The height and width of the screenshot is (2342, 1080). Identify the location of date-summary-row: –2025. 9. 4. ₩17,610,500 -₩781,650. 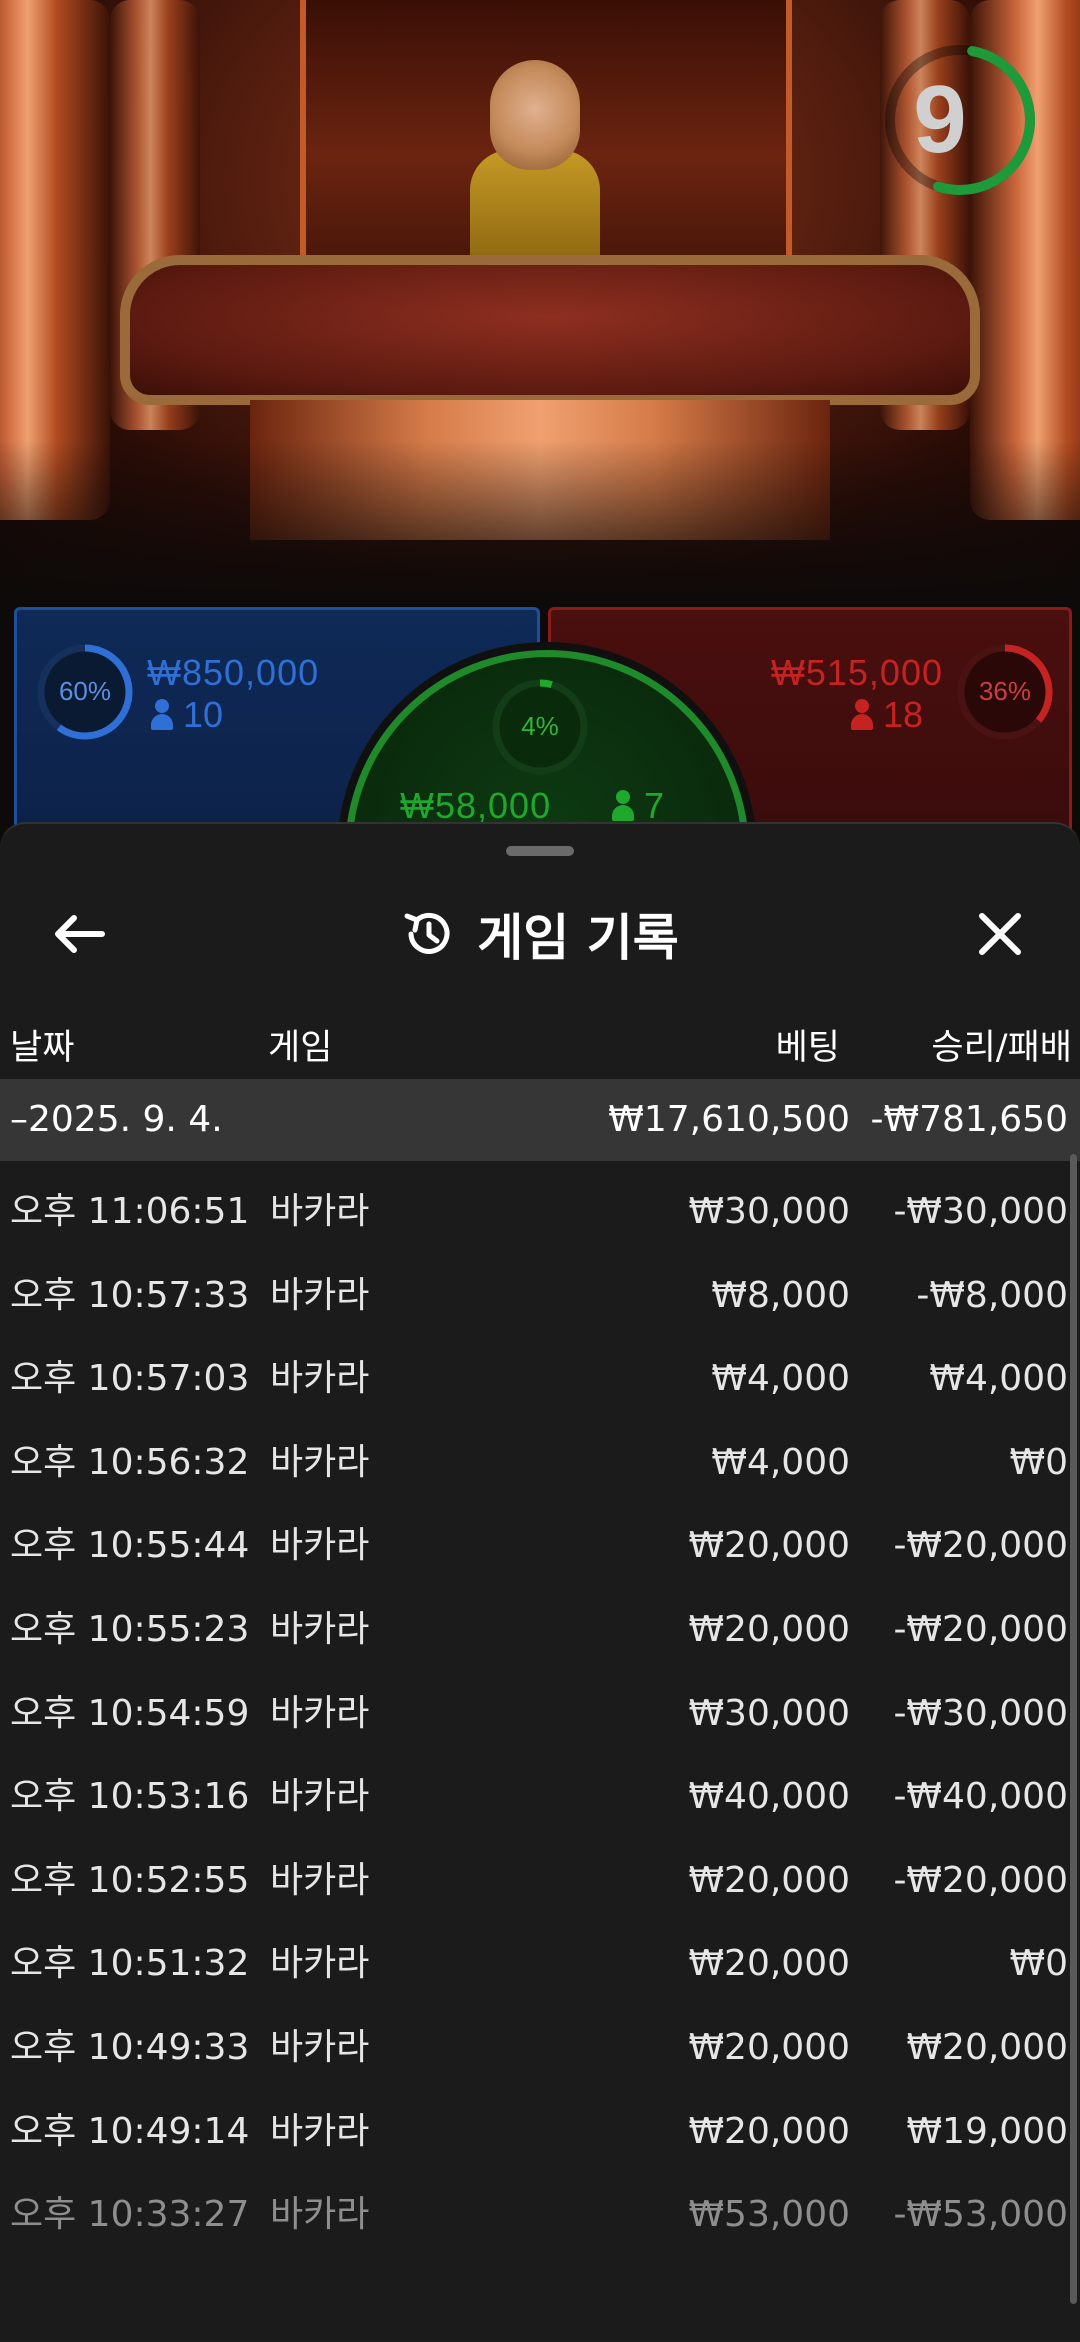
(540, 1120).